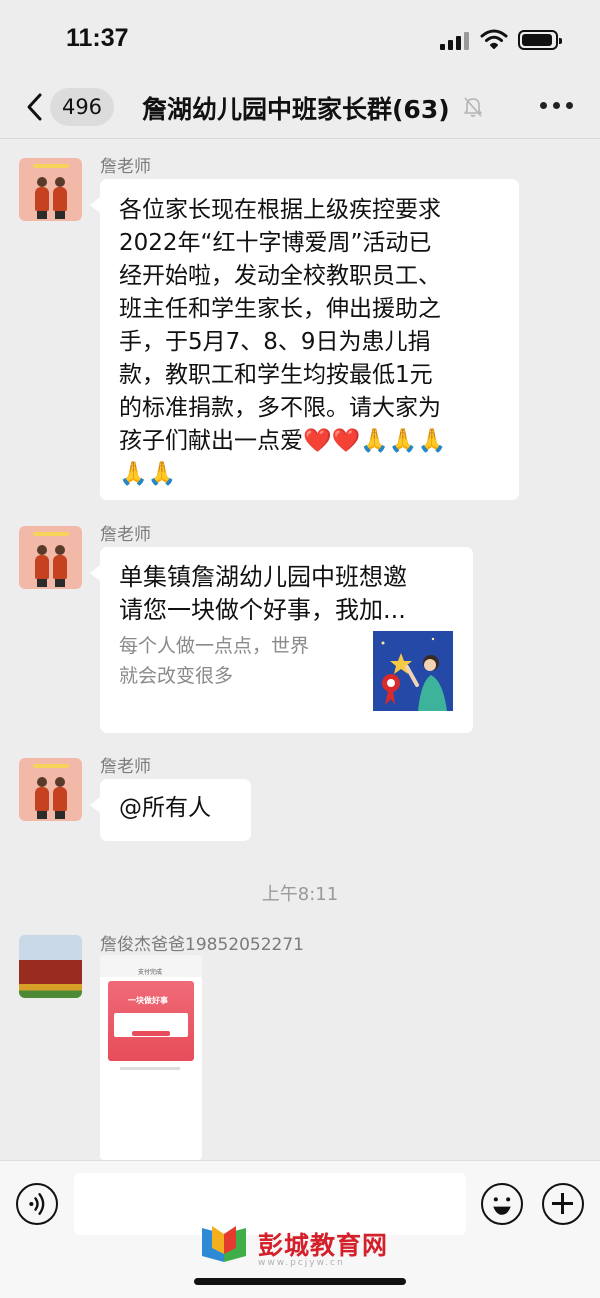 Image resolution: width=600 pixels, height=1298 pixels. What do you see at coordinates (413, 671) in the screenshot?
I see `link-card-thumbnail` at bounding box center [413, 671].